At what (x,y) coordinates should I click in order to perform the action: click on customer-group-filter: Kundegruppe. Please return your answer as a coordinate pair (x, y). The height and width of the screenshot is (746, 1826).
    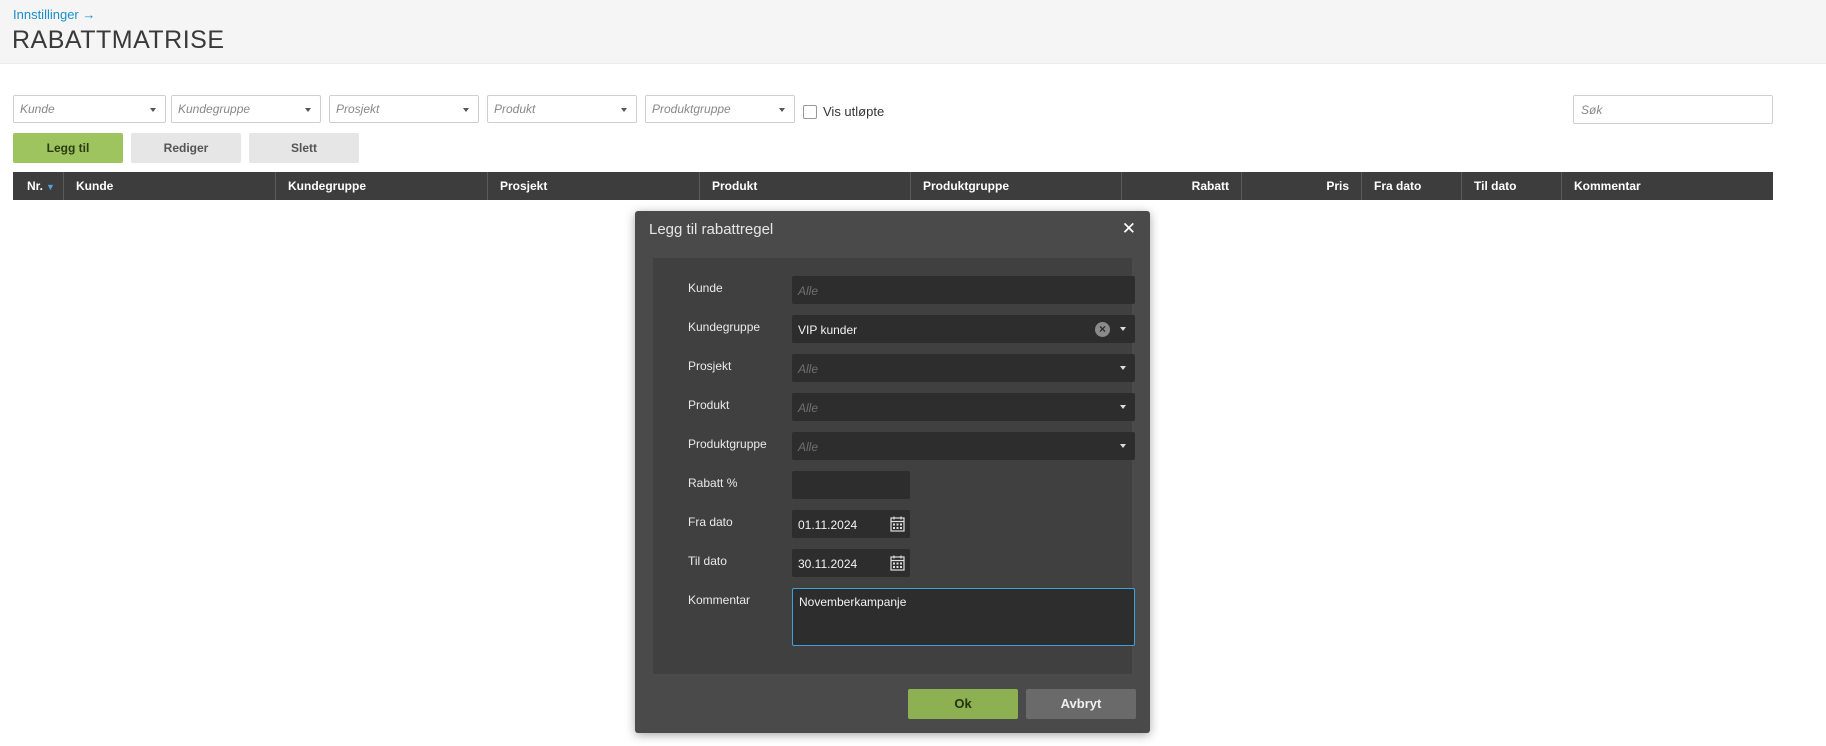
    Looking at the image, I should click on (246, 109).